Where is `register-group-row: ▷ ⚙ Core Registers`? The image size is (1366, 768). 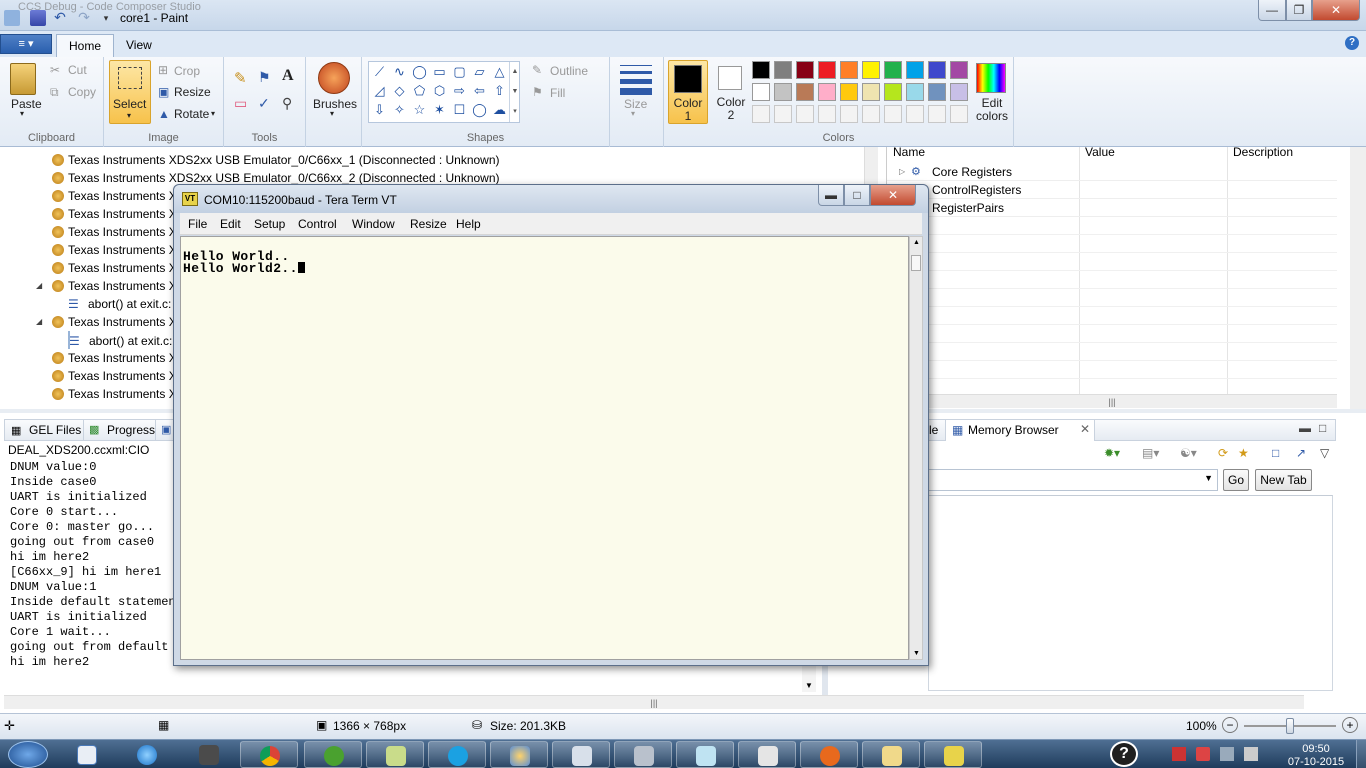 register-group-row: ▷ ⚙ Core Registers is located at coordinates (1112, 172).